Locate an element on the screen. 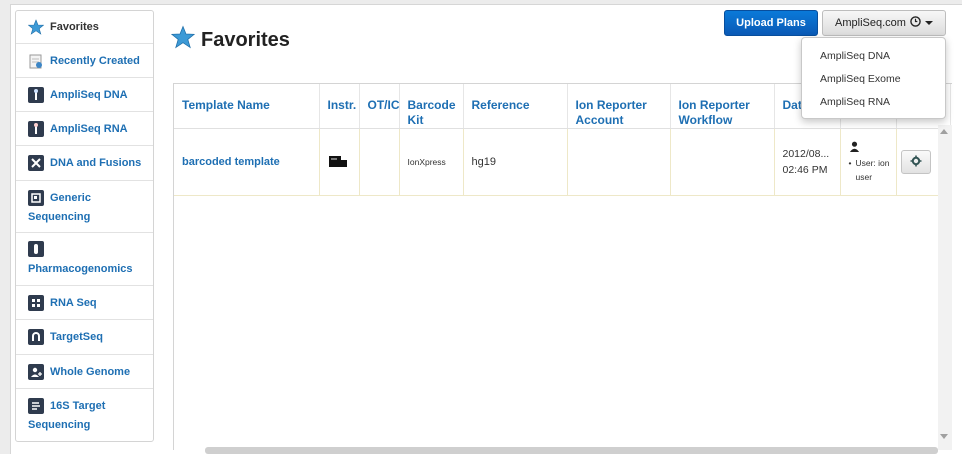 The image size is (962, 454). template-name-link: barcoded template is located at coordinates (247, 162).